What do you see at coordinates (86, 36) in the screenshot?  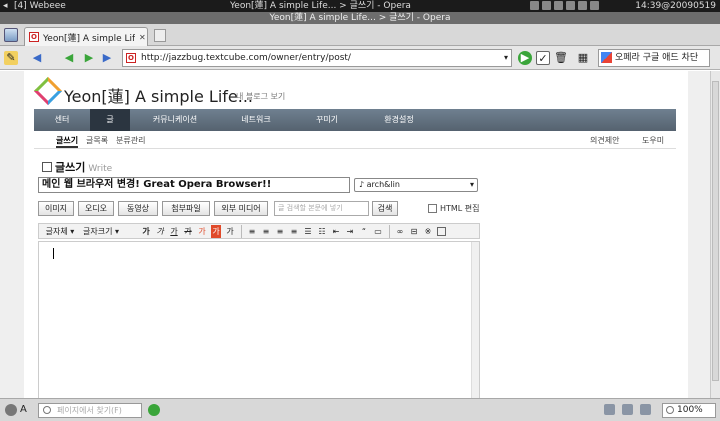 I see `tab-active: O Yeon[蓮] A simple Life... ✕` at bounding box center [86, 36].